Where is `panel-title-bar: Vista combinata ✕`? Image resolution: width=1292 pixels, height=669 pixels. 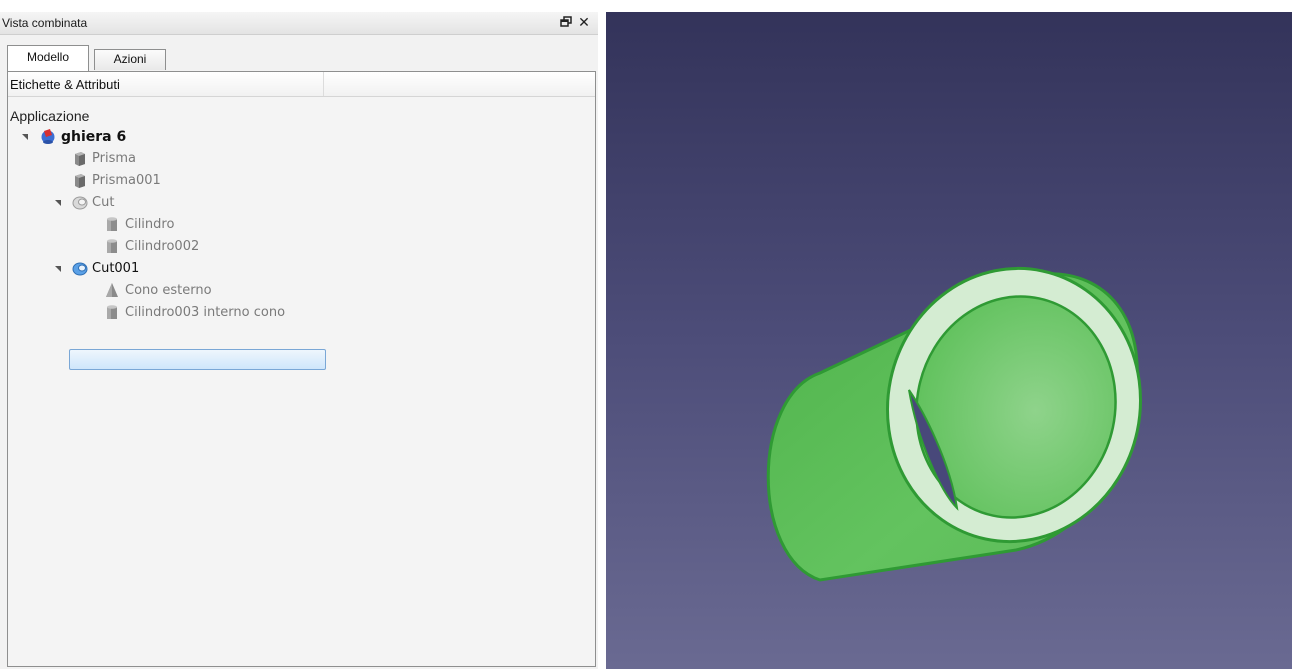
panel-title-bar: Vista combinata ✕ is located at coordinates (299, 23).